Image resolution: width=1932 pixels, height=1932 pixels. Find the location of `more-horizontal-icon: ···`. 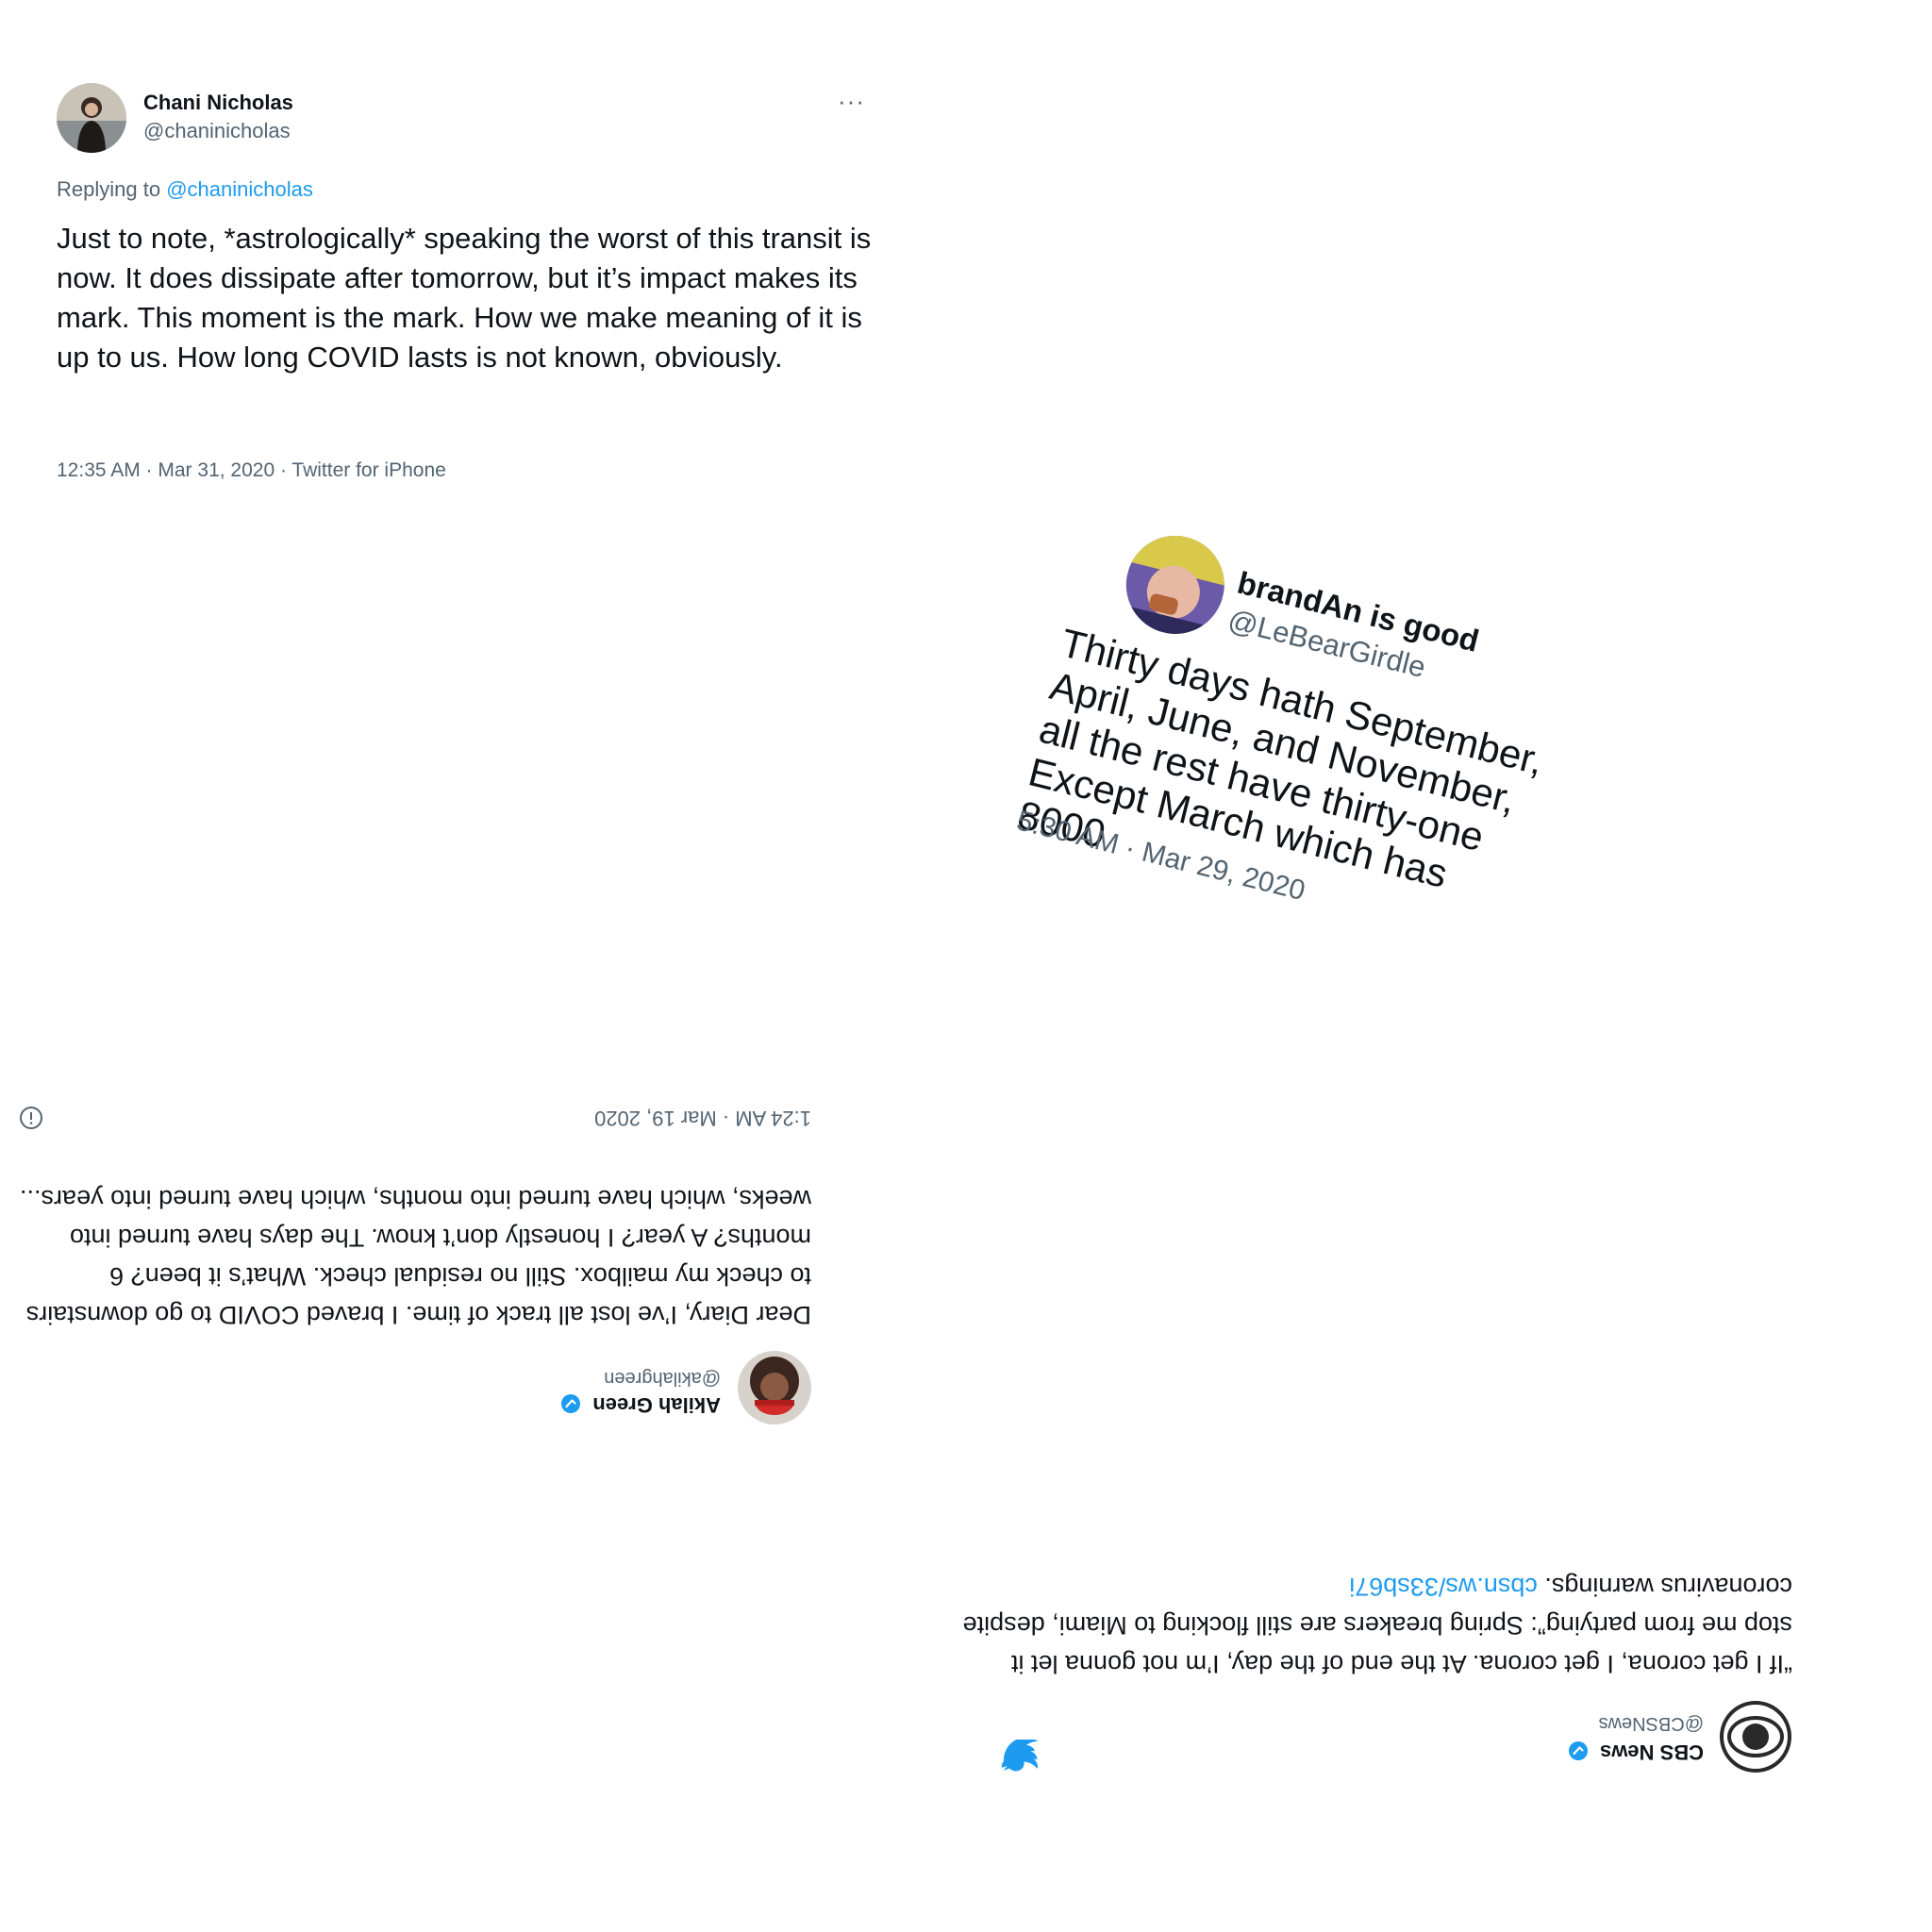

more-horizontal-icon: ··· is located at coordinates (851, 102).